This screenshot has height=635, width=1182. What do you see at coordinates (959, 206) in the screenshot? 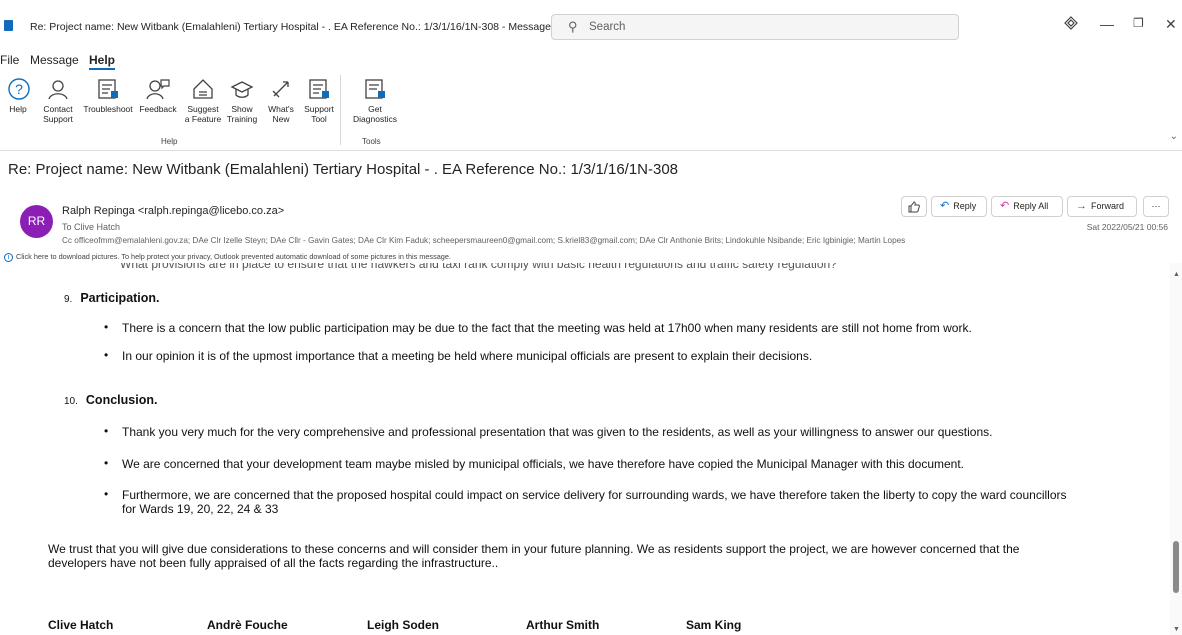
I see `reply-button: ↶ Reply` at bounding box center [959, 206].